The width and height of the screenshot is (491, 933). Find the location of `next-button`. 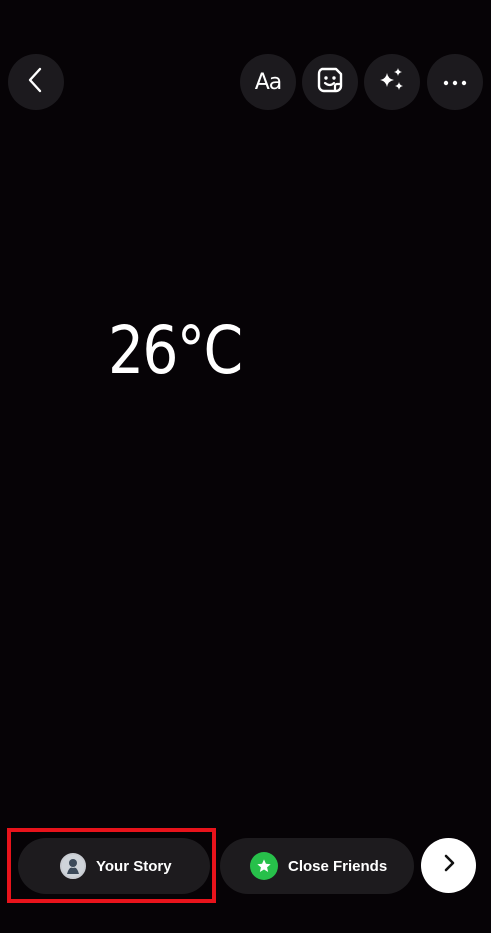

next-button is located at coordinates (448, 865).